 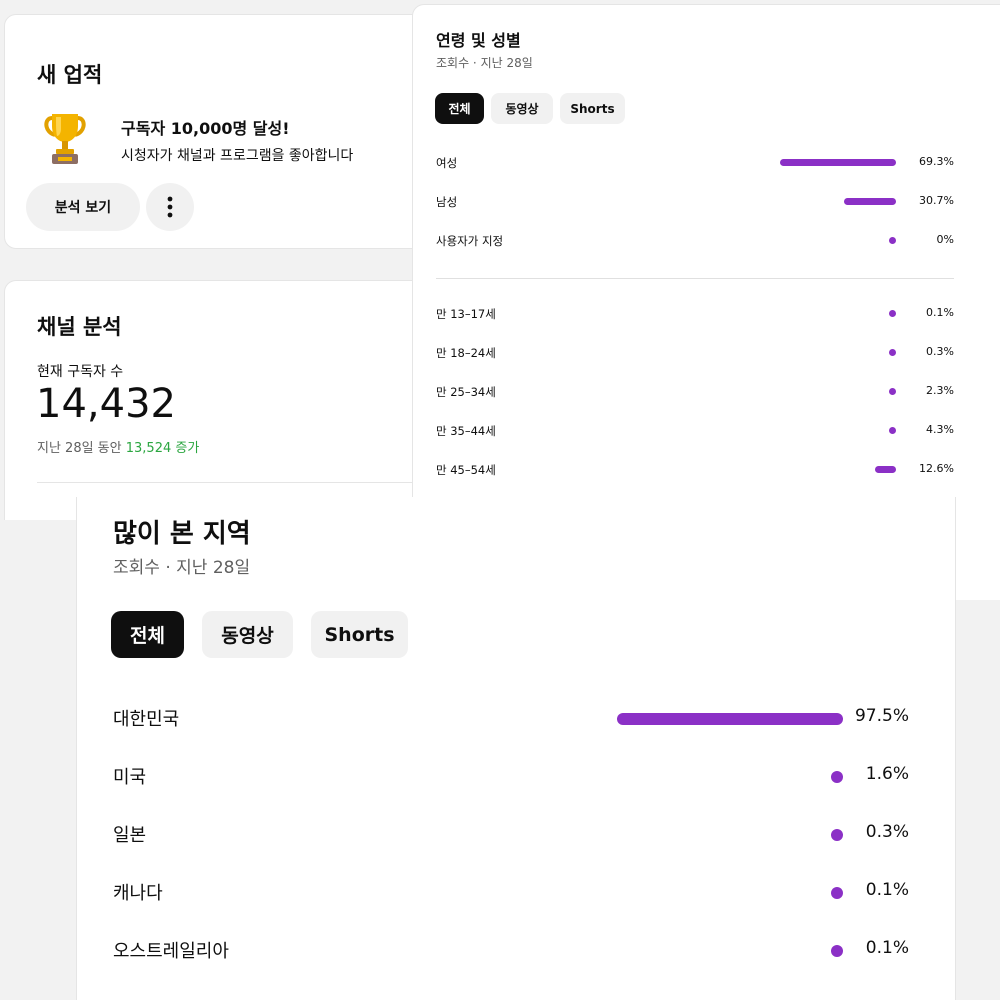 What do you see at coordinates (83, 207) in the screenshot?
I see `view-analytics-button: 분석 보기` at bounding box center [83, 207].